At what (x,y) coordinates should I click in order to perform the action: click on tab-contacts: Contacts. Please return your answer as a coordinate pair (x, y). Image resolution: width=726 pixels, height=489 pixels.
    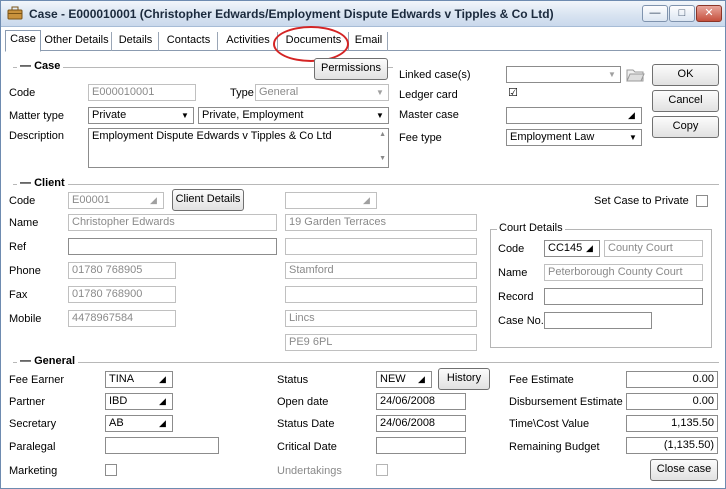
    Looking at the image, I should click on (189, 41).